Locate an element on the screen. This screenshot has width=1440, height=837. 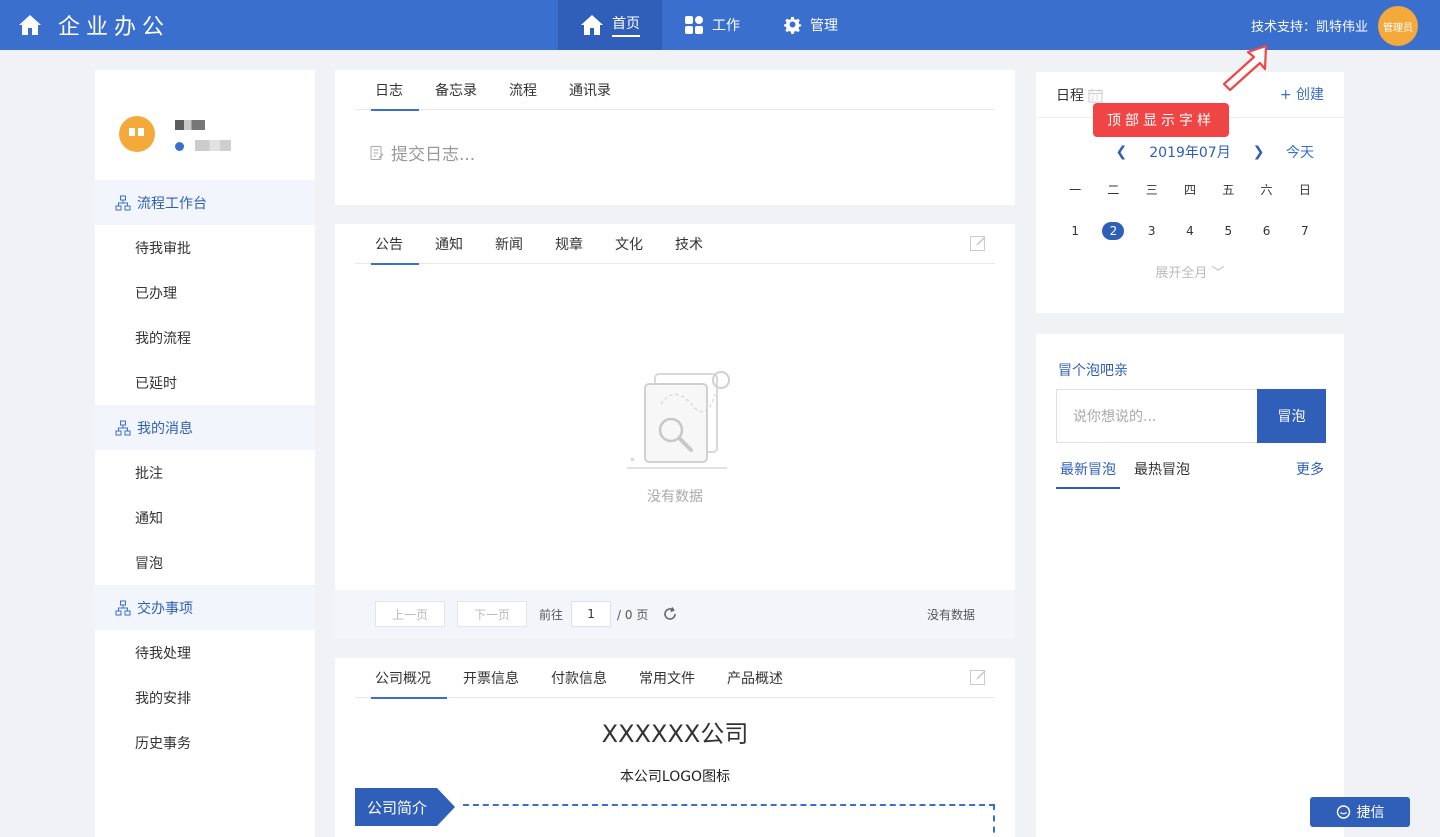
prev-month-icon: ❮ is located at coordinates (1122, 152).